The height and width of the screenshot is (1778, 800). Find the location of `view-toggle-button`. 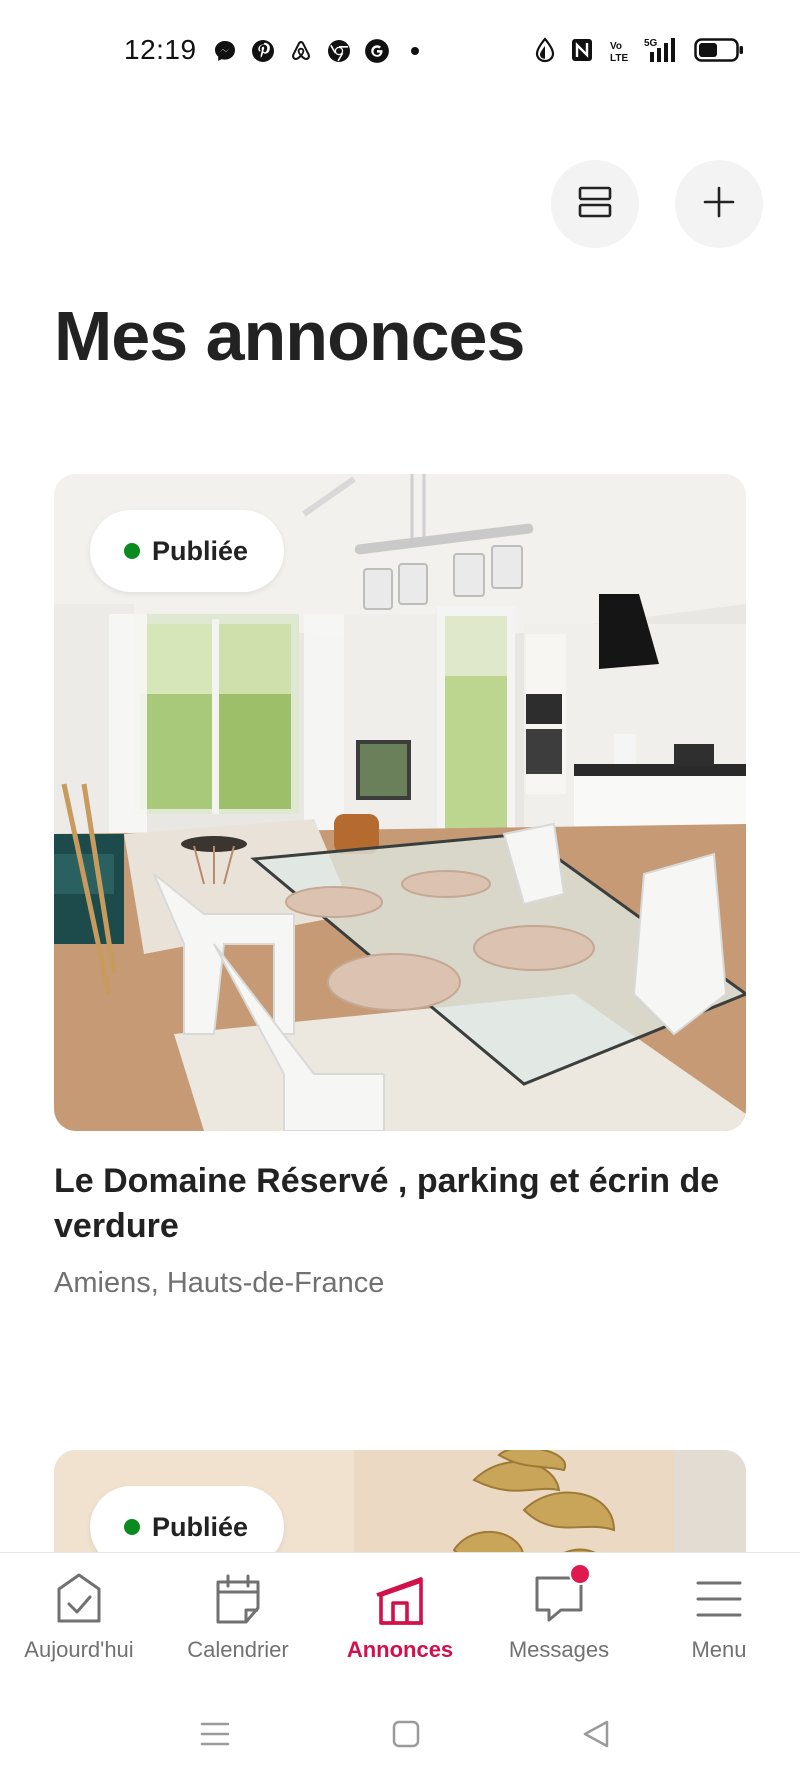

view-toggle-button is located at coordinates (595, 204).